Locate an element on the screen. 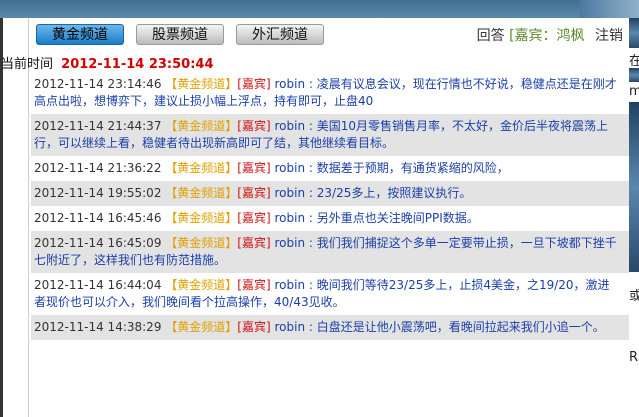 The width and height of the screenshot is (639, 417). left-border is located at coordinates (1, 217).